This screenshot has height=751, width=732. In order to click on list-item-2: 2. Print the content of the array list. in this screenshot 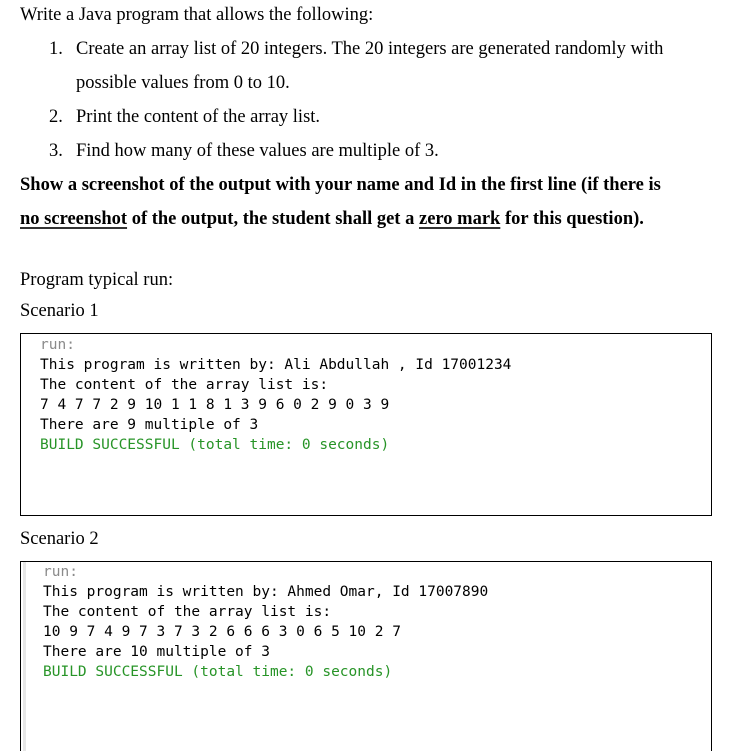, I will do `click(184, 117)`.